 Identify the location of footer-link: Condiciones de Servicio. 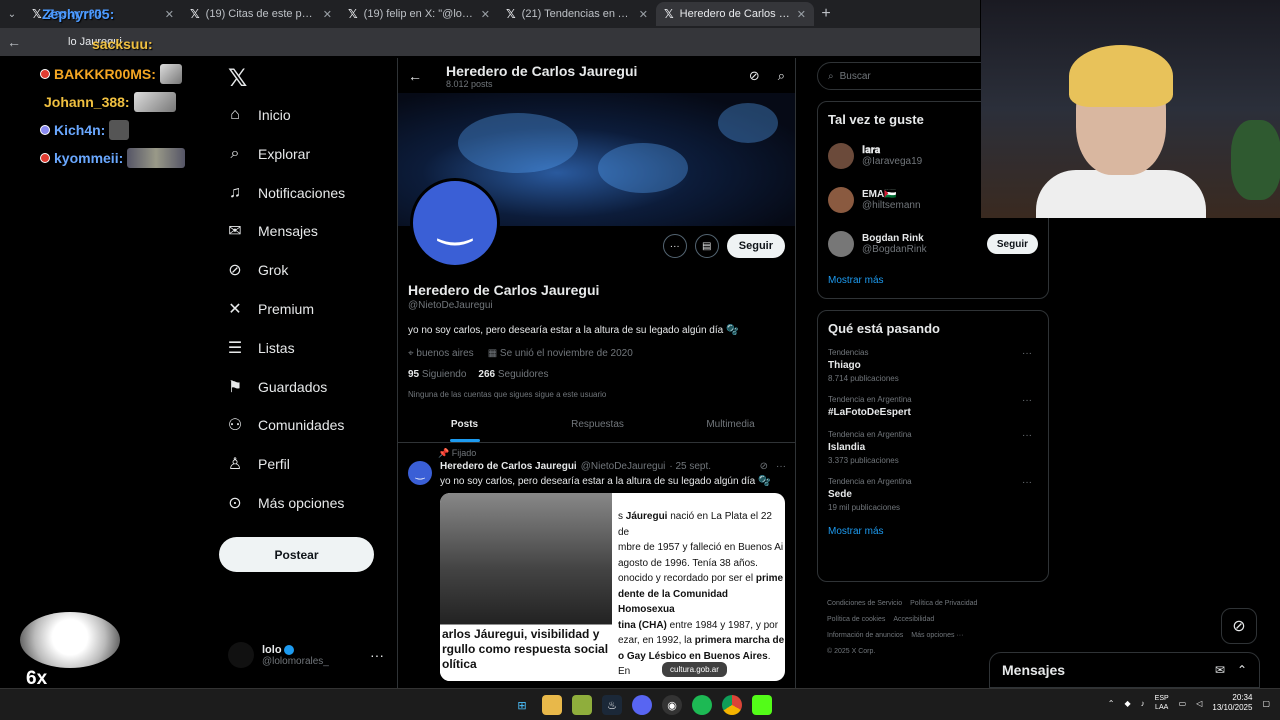
(864, 603).